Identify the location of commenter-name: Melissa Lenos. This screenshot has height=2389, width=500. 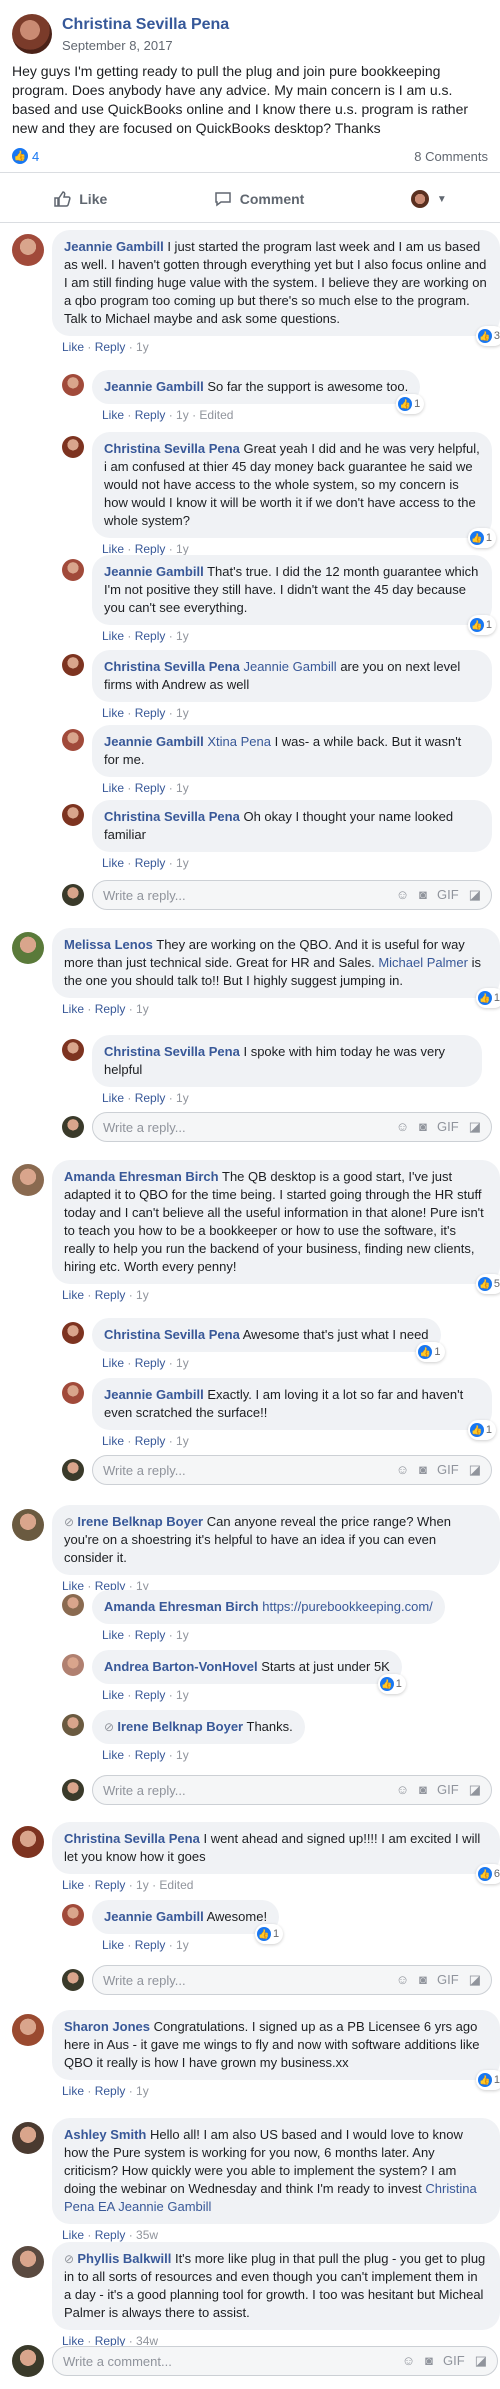
(108, 944).